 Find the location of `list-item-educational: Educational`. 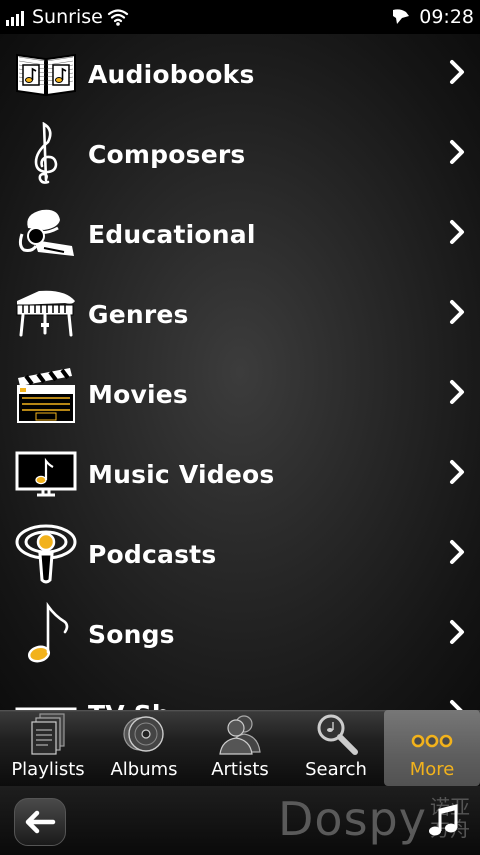

list-item-educational: Educational is located at coordinates (240, 234).